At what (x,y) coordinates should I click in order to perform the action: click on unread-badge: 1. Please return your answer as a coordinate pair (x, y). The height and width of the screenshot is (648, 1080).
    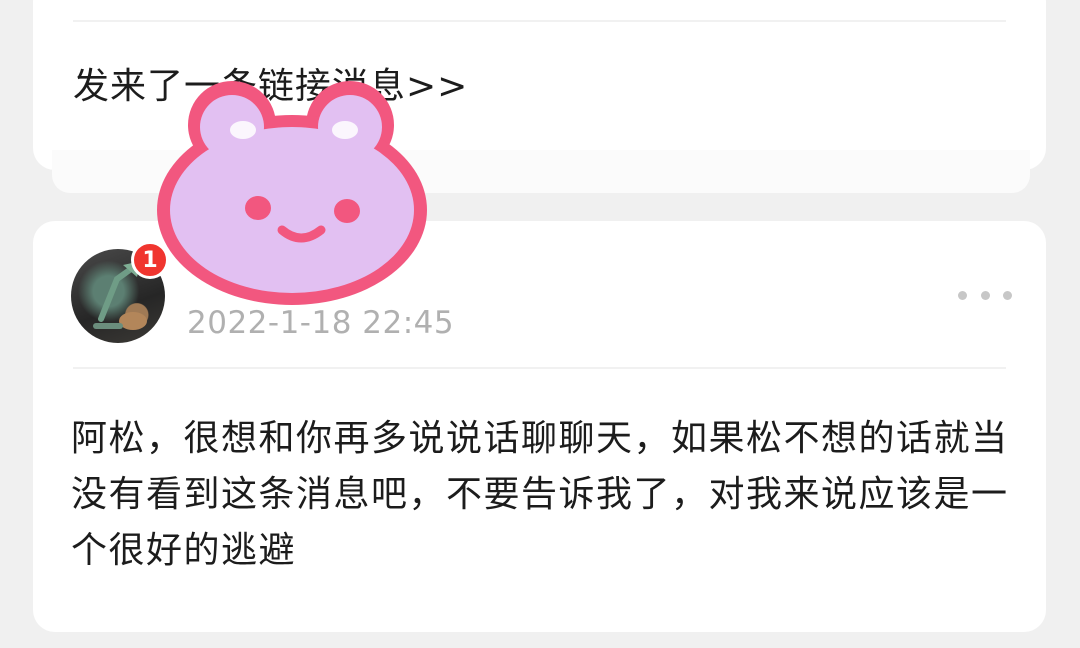
    Looking at the image, I should click on (150, 260).